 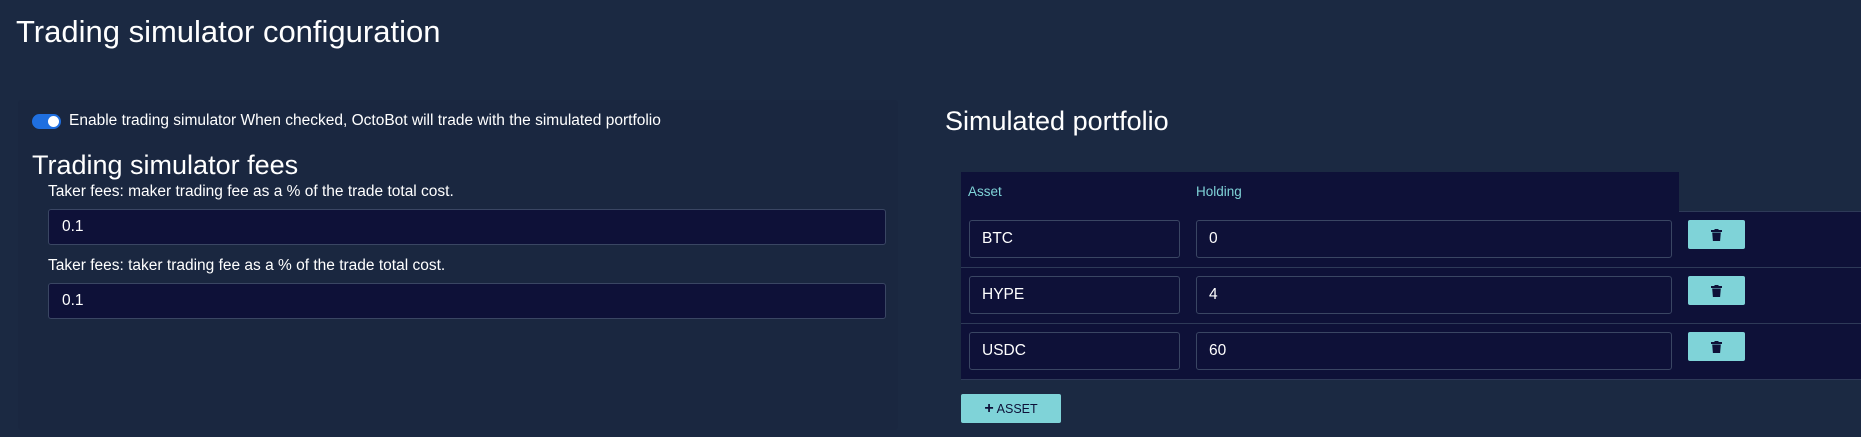 What do you see at coordinates (467, 227) in the screenshot?
I see `maker-fee-input` at bounding box center [467, 227].